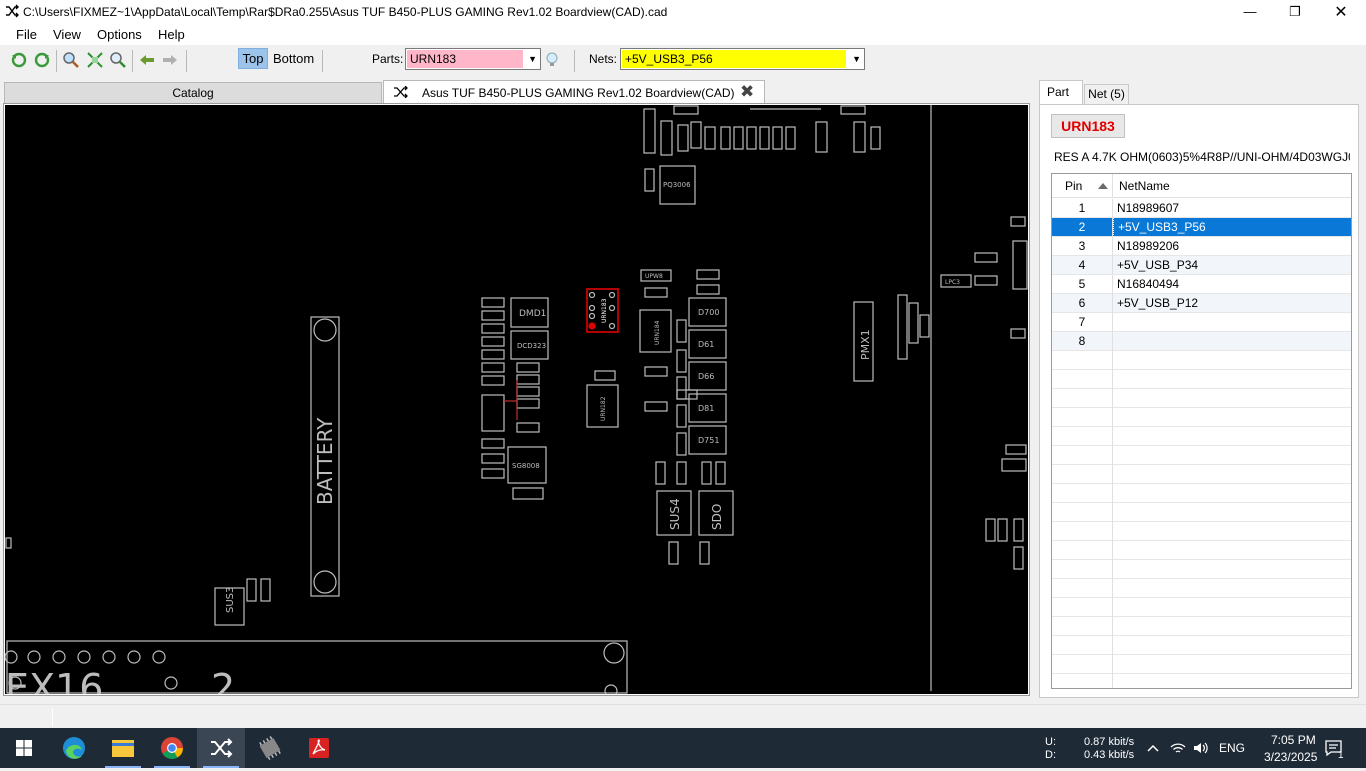  What do you see at coordinates (1290, 757) in the screenshot?
I see `clock-date: 3/23/2025` at bounding box center [1290, 757].